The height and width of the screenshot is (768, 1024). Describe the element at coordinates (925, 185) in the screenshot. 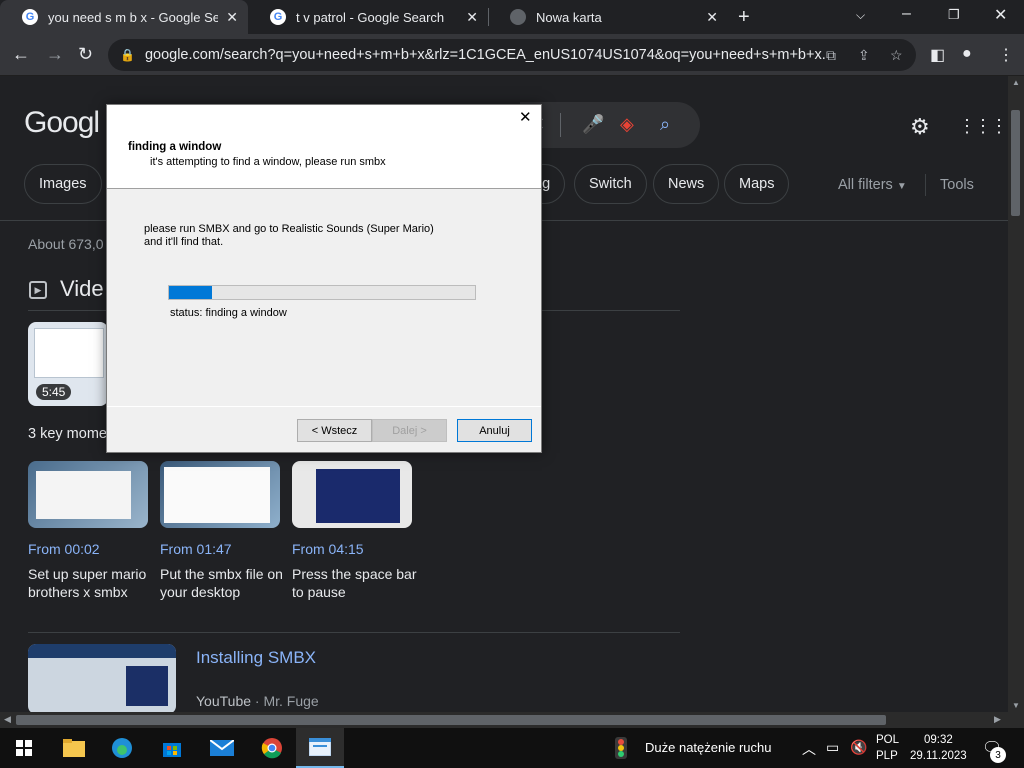

I see `filter-divider` at that location.